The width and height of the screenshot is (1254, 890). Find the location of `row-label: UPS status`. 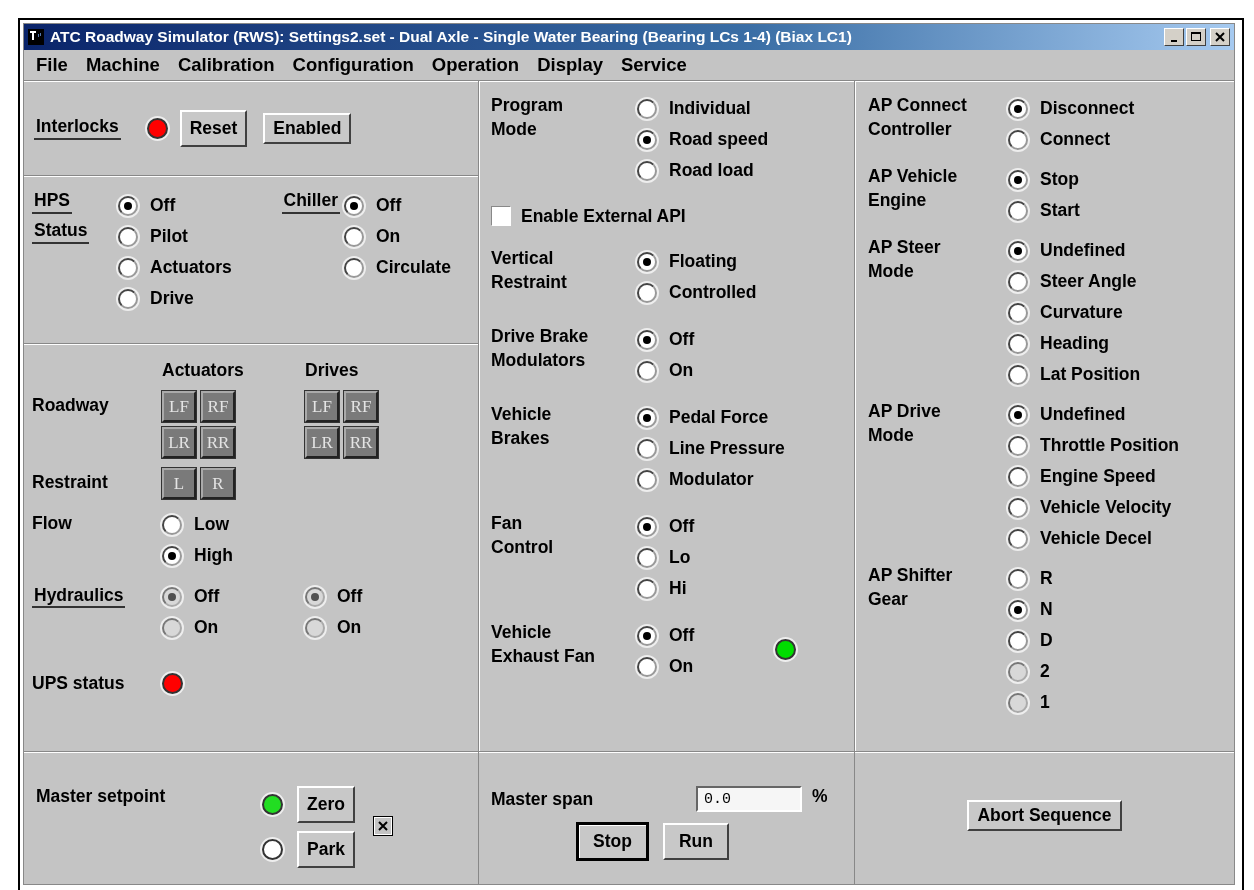

row-label: UPS status is located at coordinates (79, 683).